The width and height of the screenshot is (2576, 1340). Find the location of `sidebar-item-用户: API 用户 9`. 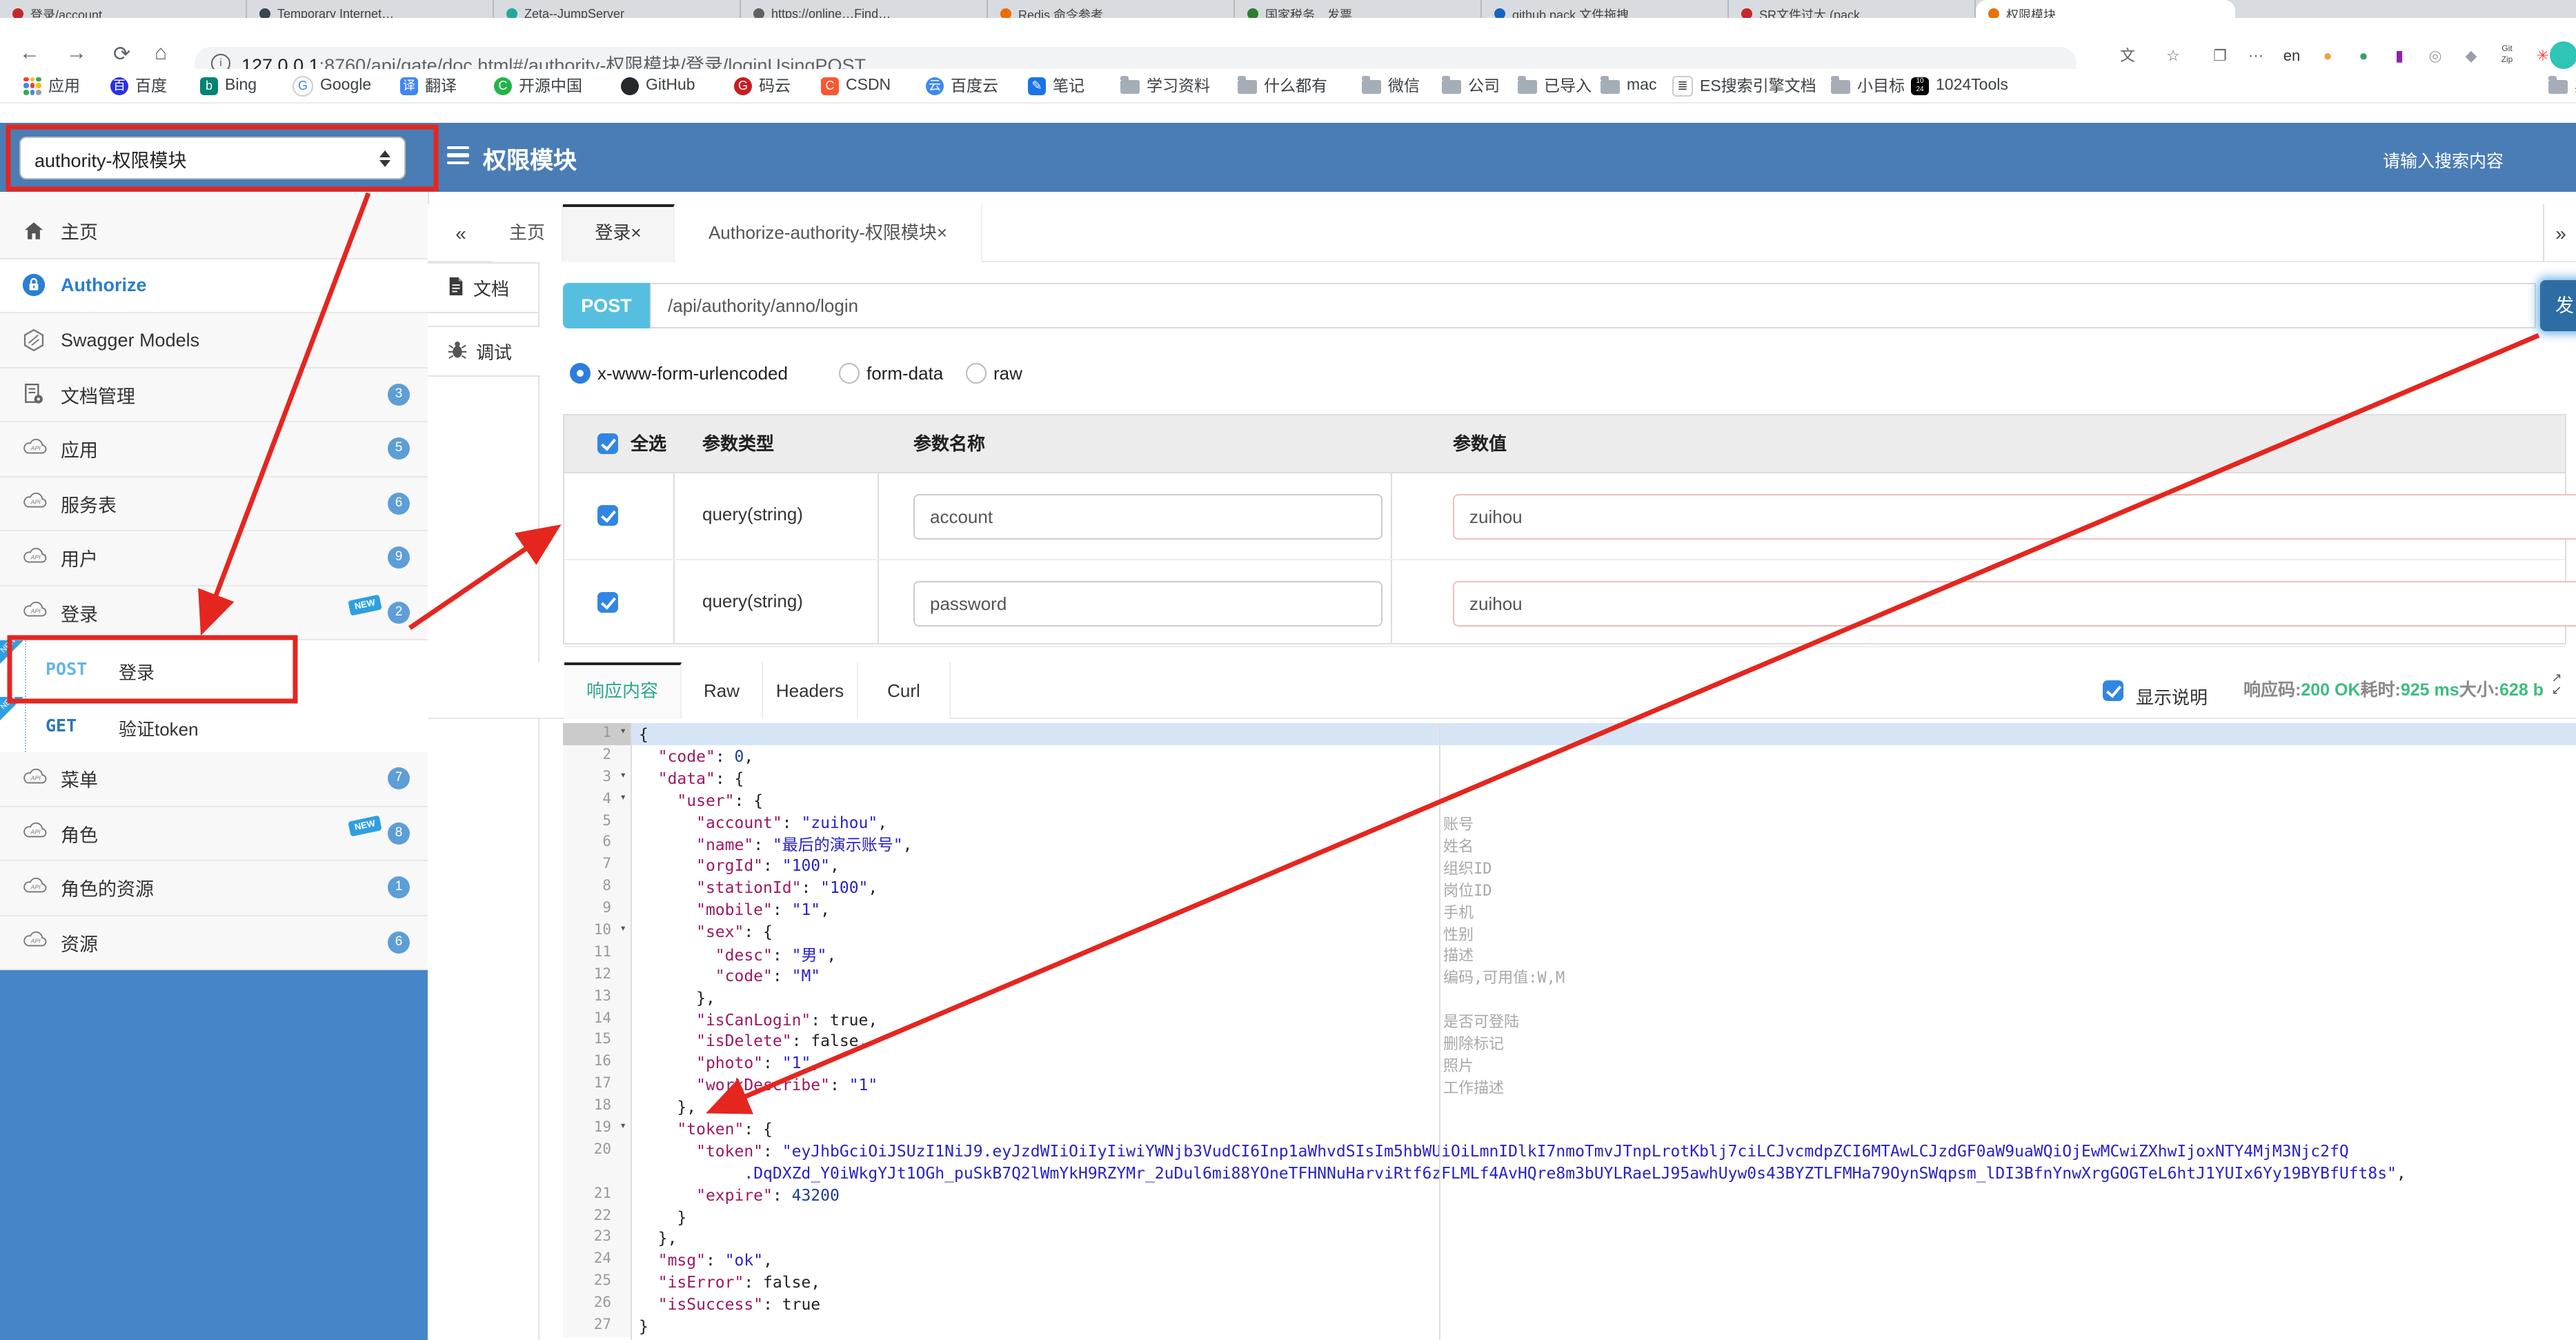

sidebar-item-用户: API 用户 9 is located at coordinates (214, 558).